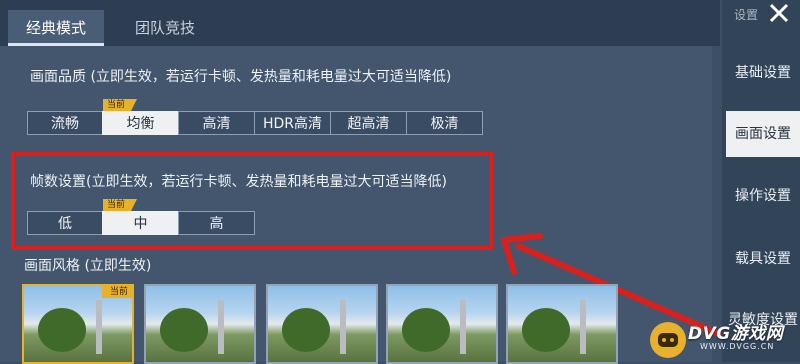  I want to click on quality-option-extreme: 极清, so click(444, 123).